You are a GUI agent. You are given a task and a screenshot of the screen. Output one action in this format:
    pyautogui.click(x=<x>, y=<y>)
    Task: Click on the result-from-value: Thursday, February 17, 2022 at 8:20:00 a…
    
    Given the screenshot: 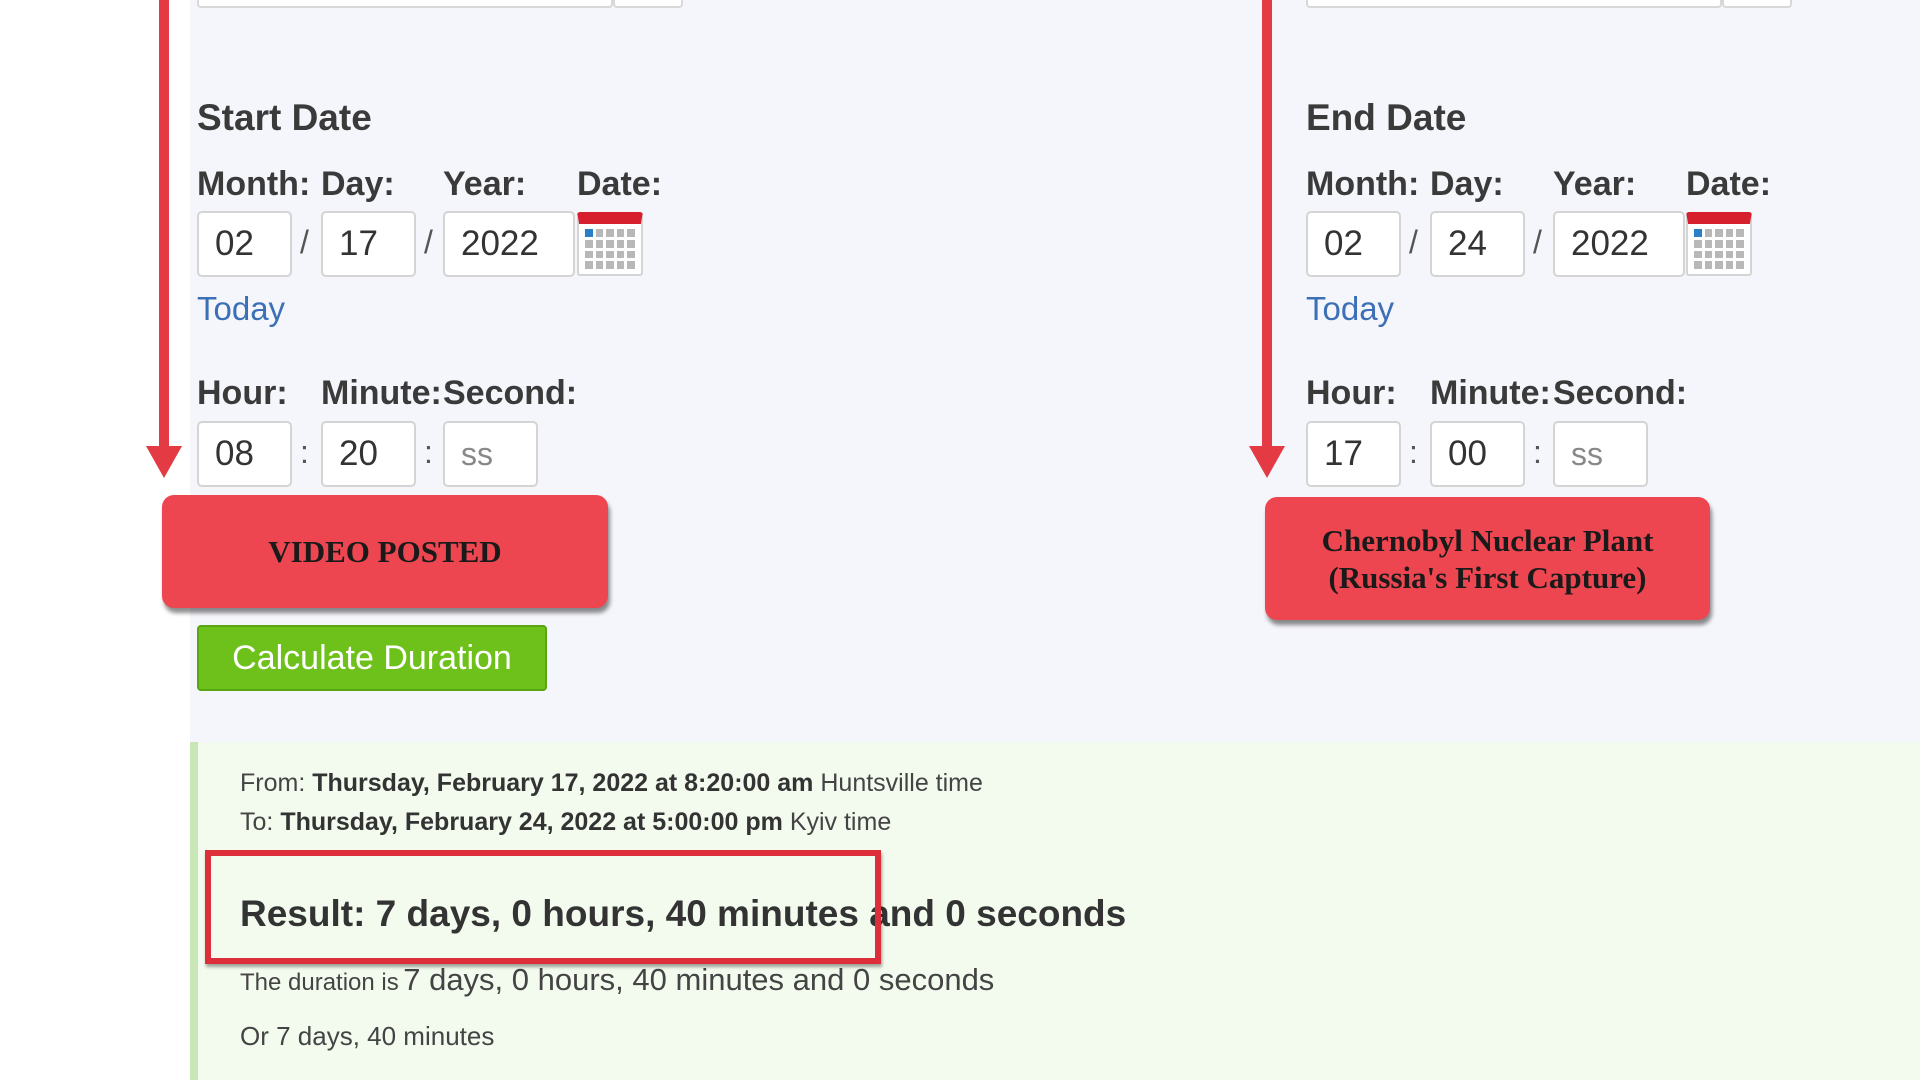 What is the action you would take?
    pyautogui.click(x=563, y=783)
    